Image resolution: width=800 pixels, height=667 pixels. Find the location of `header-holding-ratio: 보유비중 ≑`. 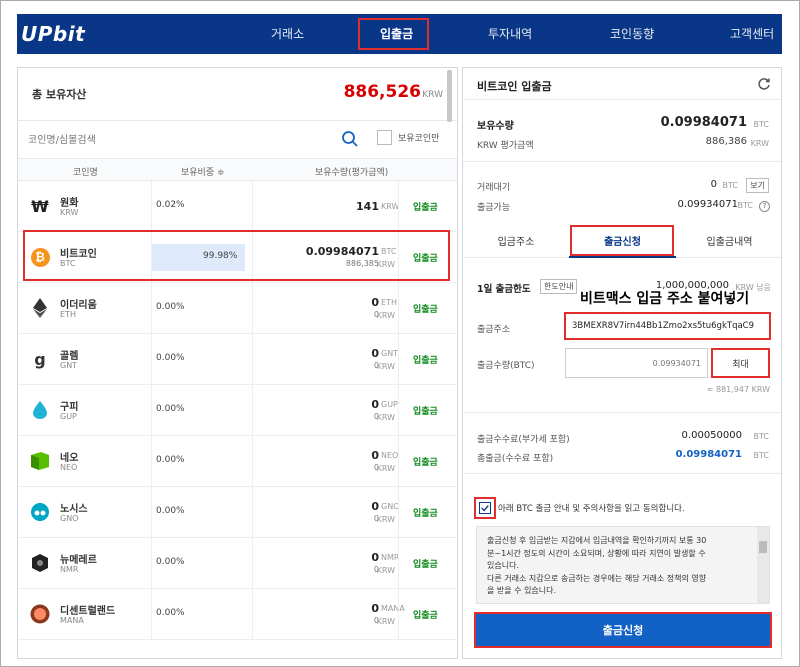

header-holding-ratio: 보유비중 ≑ is located at coordinates (203, 171).